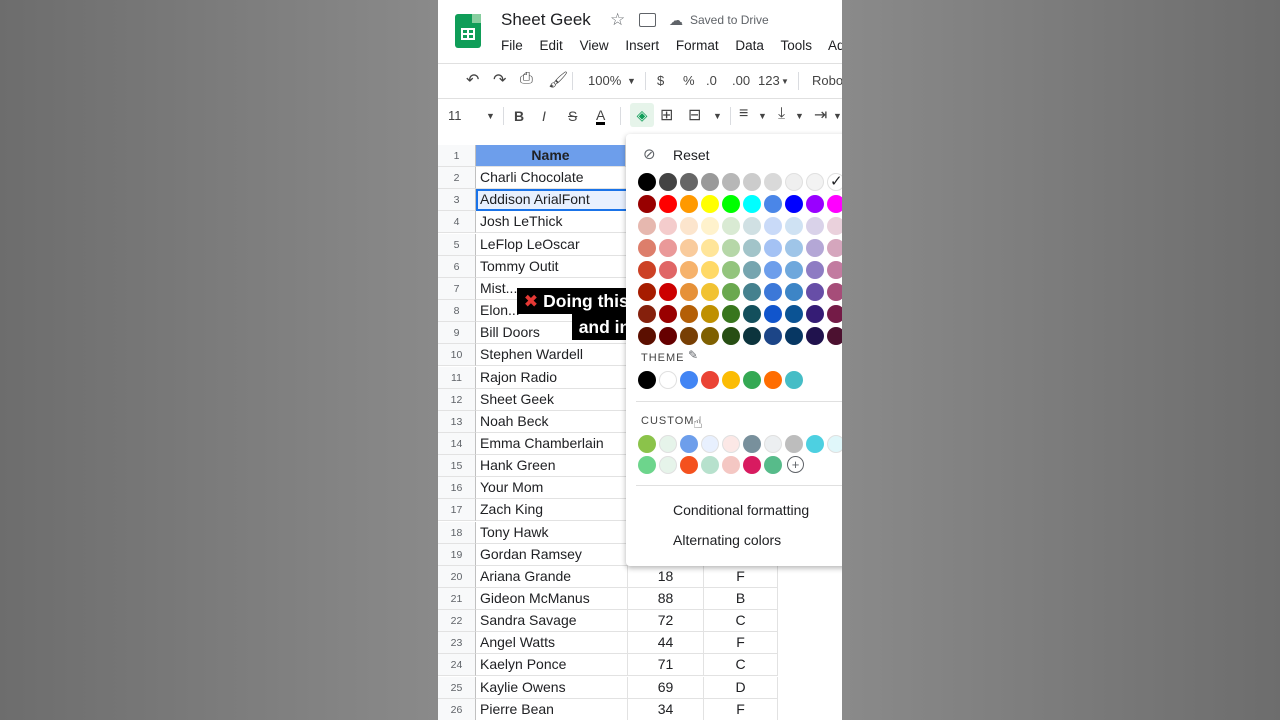  What do you see at coordinates (457, 156) in the screenshot?
I see `row-header: 1` at bounding box center [457, 156].